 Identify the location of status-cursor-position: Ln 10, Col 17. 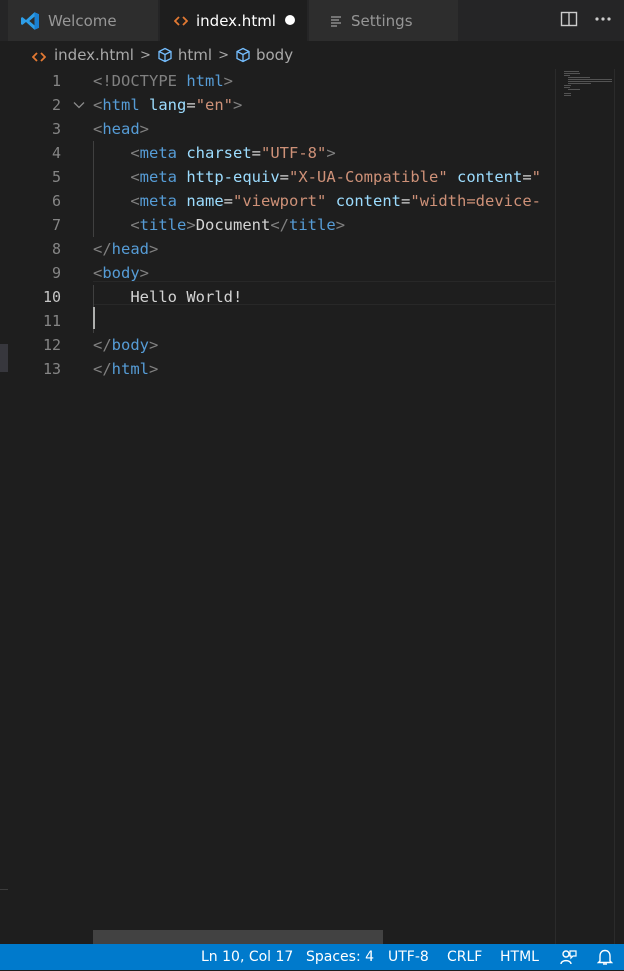
(247, 957).